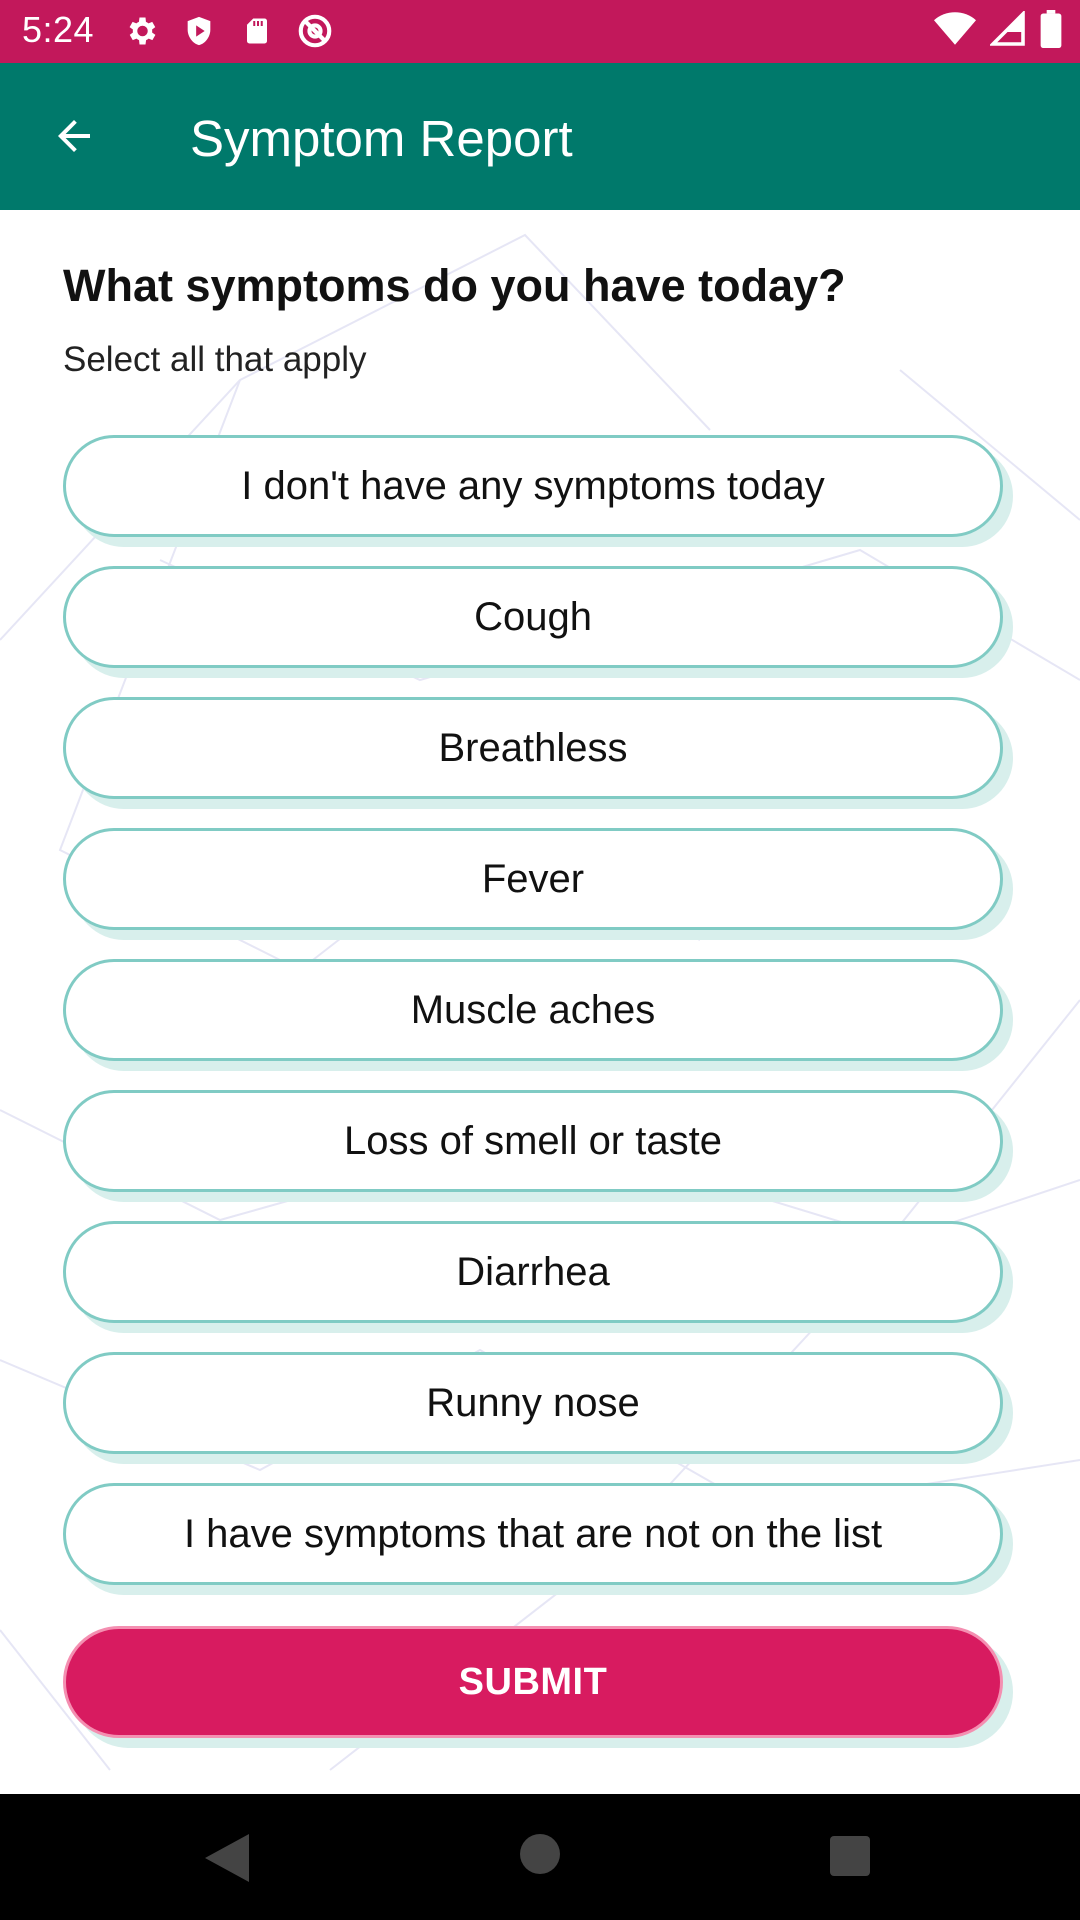  I want to click on status-time: 5:24, so click(58, 29).